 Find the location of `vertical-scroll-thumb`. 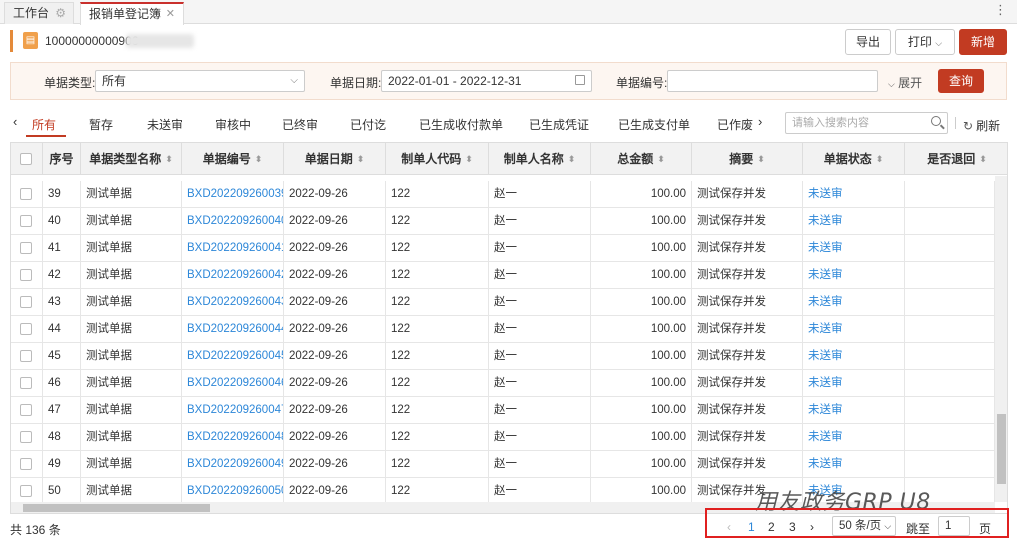

vertical-scroll-thumb is located at coordinates (1001, 449).